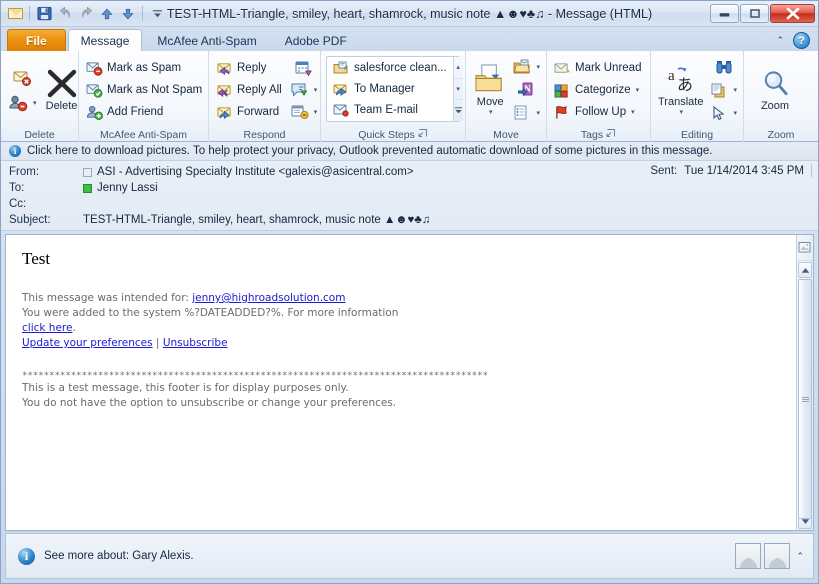 This screenshot has width=819, height=584. What do you see at coordinates (680, 90) in the screenshot?
I see `translate-button: a あ Translate ▾` at bounding box center [680, 90].